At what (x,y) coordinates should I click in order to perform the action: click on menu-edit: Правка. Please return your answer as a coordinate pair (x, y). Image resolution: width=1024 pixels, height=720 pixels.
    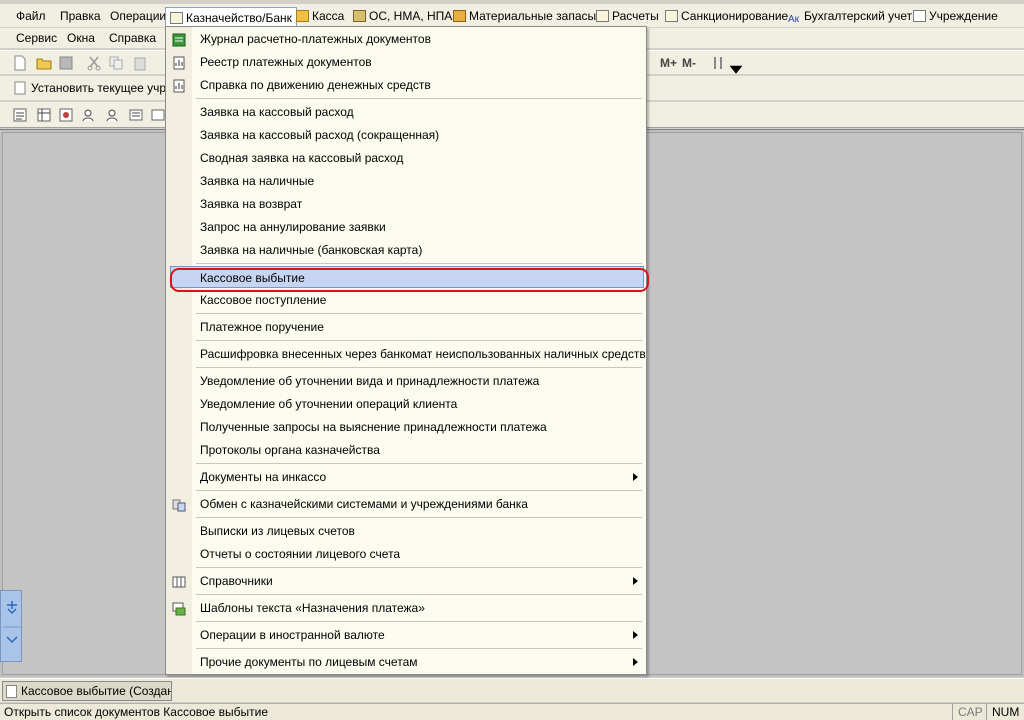
    Looking at the image, I should click on (80, 16).